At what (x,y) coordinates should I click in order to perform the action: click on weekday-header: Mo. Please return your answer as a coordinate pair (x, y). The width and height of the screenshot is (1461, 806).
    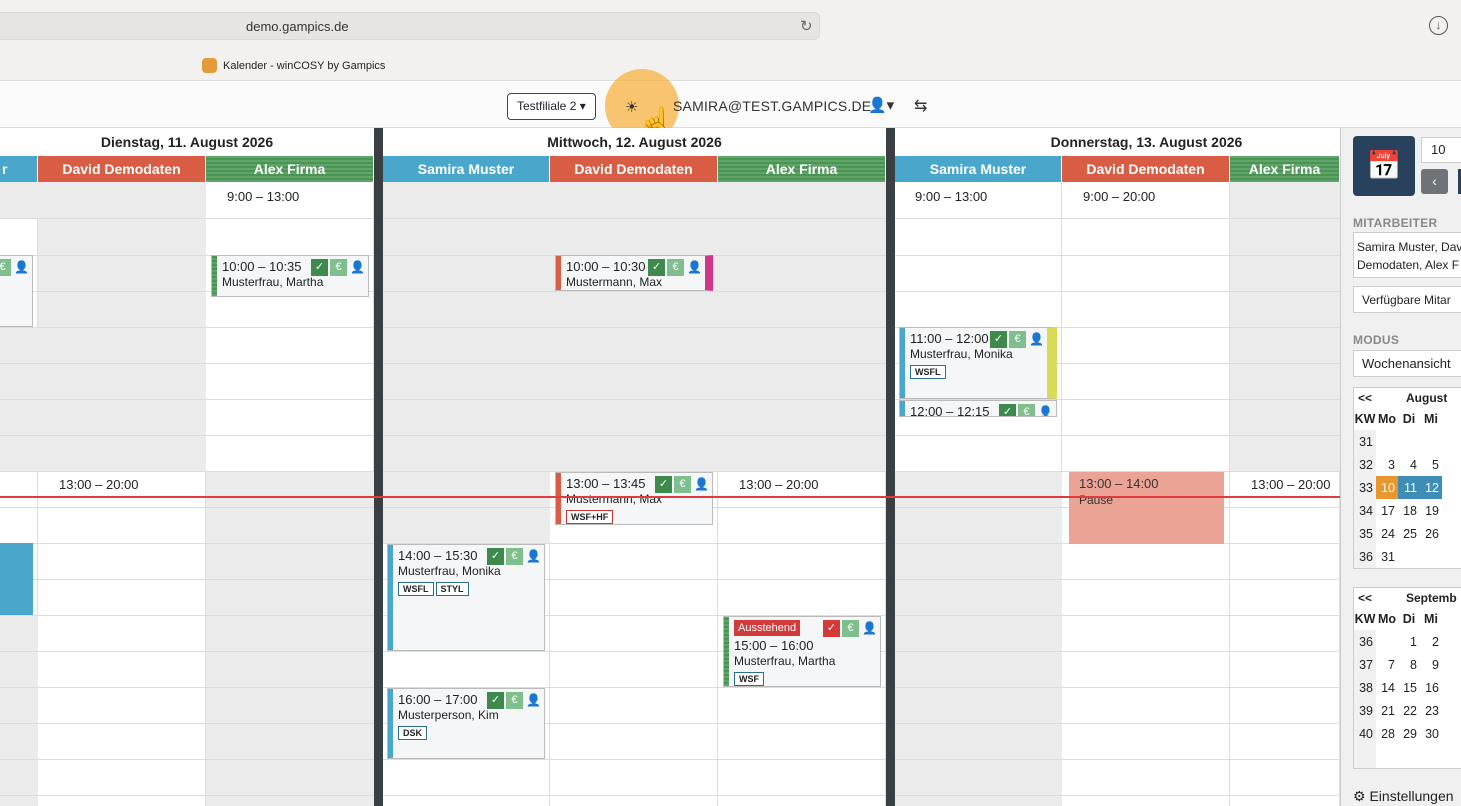
    Looking at the image, I should click on (1387, 419).